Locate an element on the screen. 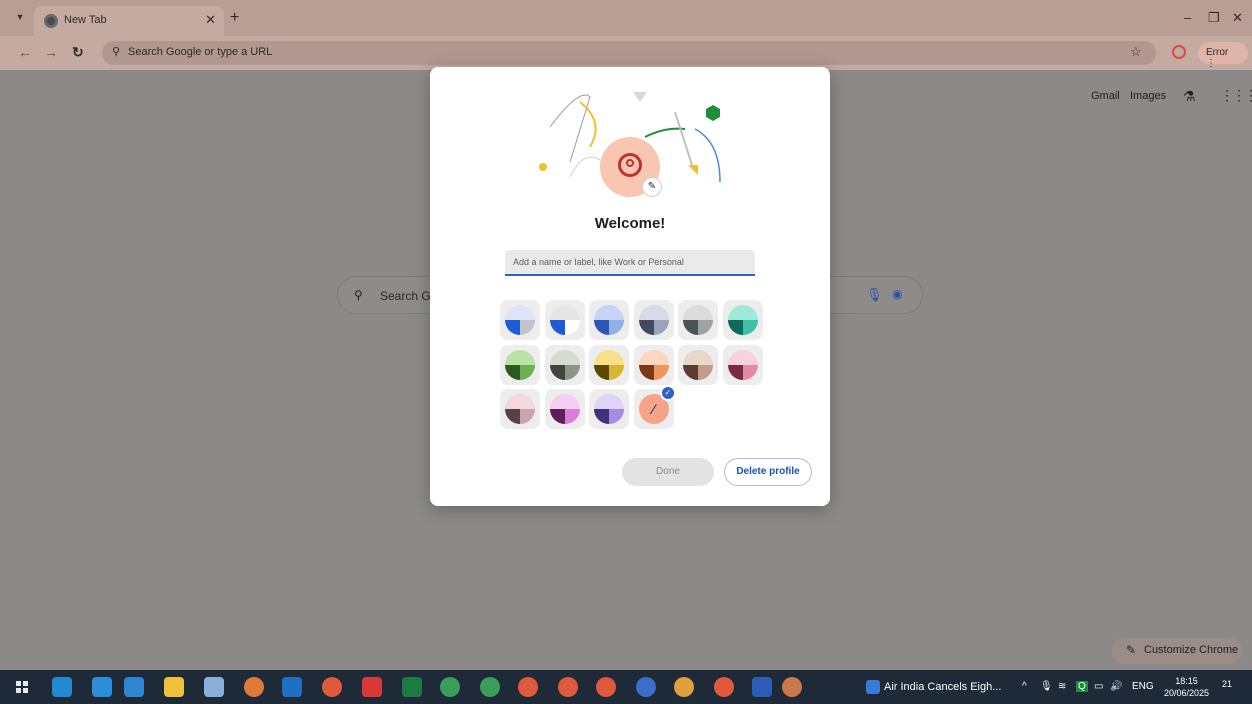  system-clock: 18:15 20/06/2025 is located at coordinates (1186, 687).